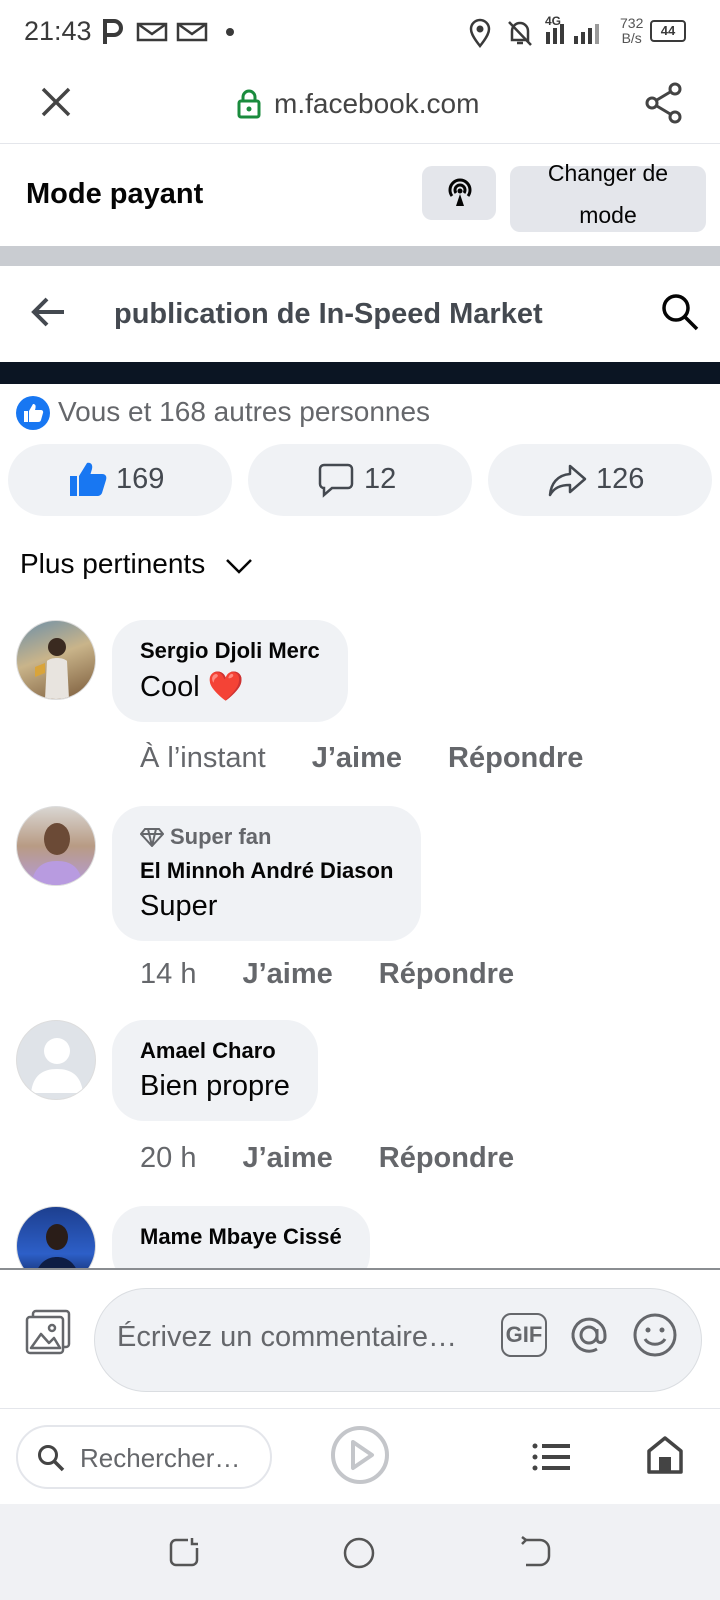  I want to click on like-reaction-icon, so click(33, 413).